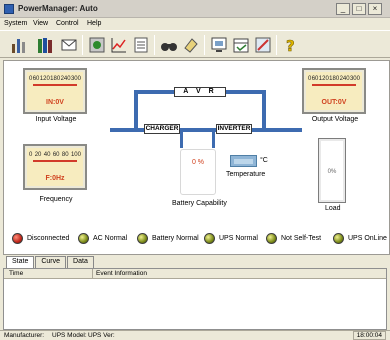 This screenshot has height=340, width=390. Describe the element at coordinates (246, 174) in the screenshot. I see `temperature-label: Temperature` at that location.